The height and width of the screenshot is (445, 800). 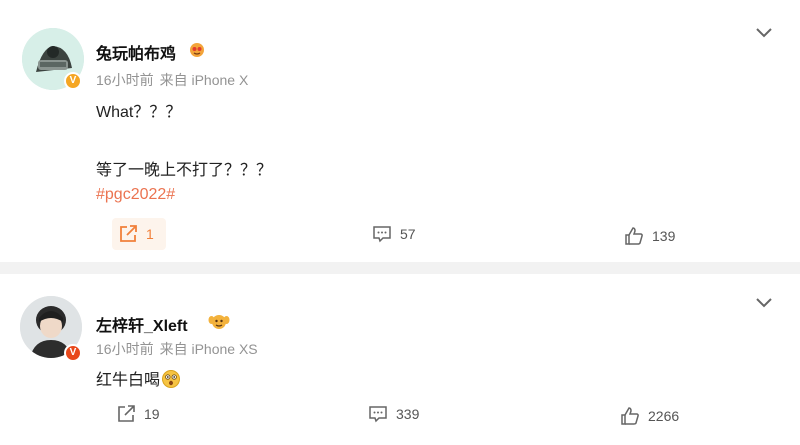 I want to click on comment-button: 57, so click(x=394, y=234).